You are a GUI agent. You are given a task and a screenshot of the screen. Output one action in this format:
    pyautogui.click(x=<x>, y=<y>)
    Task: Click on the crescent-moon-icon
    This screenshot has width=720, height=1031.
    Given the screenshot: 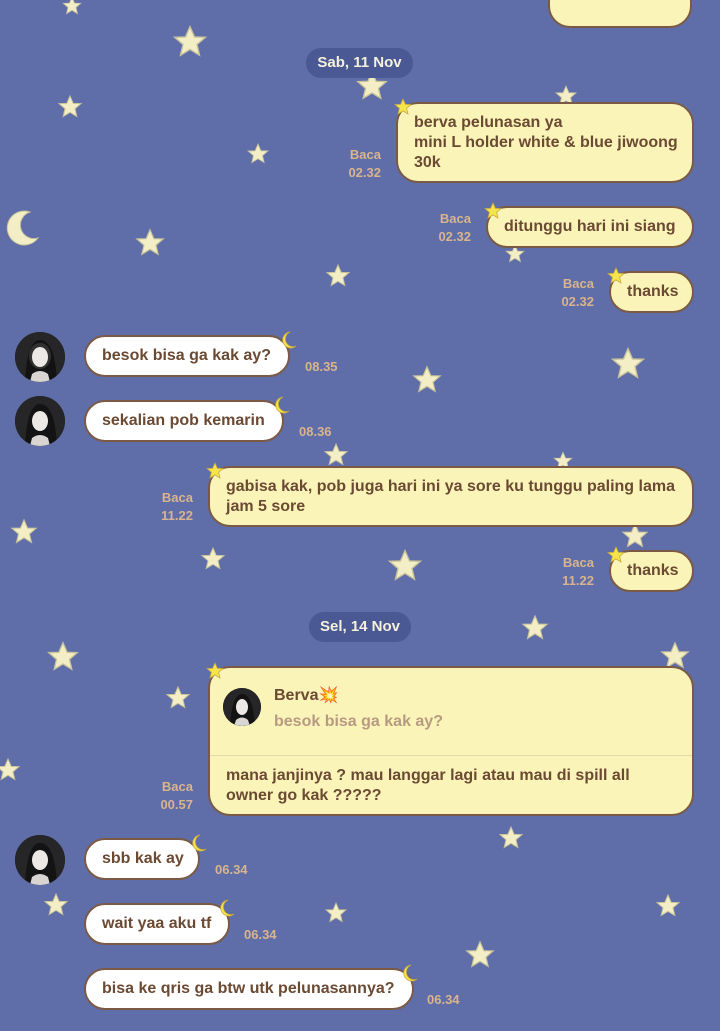 What is the action you would take?
    pyautogui.click(x=23, y=228)
    